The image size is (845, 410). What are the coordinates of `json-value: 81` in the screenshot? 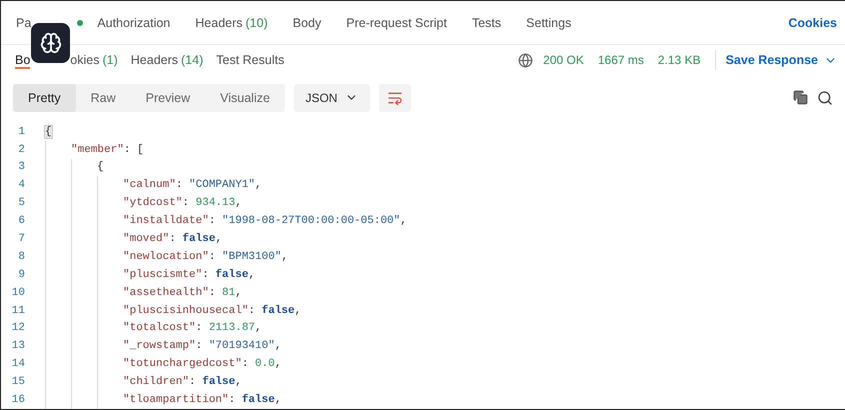 It's located at (229, 292).